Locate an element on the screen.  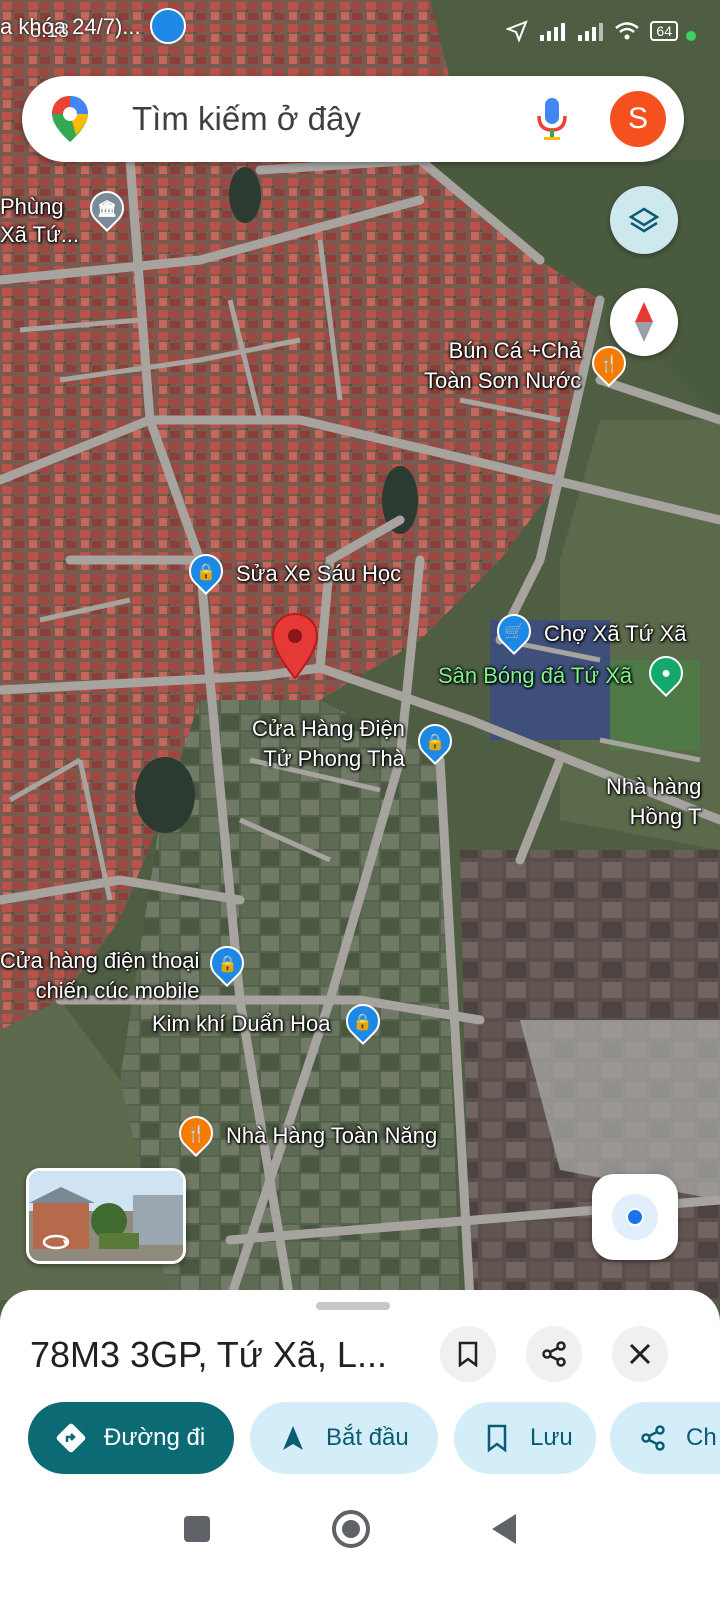
recents-icon is located at coordinates (197, 1529).